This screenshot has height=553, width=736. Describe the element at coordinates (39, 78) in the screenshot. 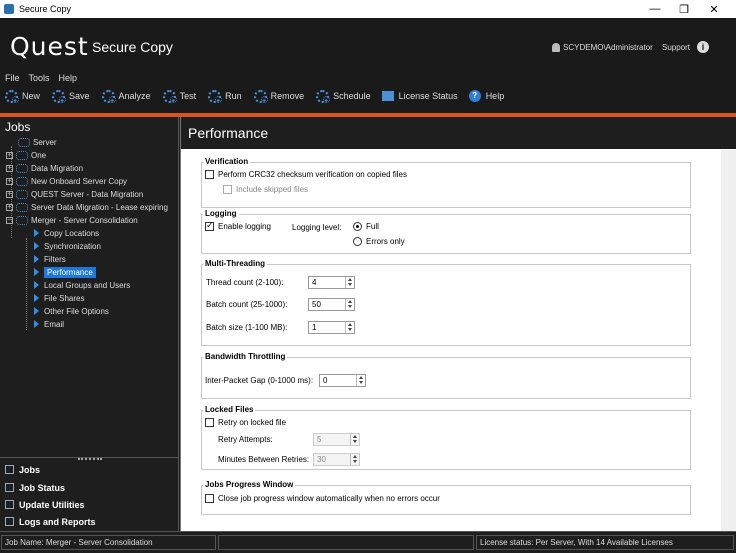

I see `menu-tools: Tools` at that location.